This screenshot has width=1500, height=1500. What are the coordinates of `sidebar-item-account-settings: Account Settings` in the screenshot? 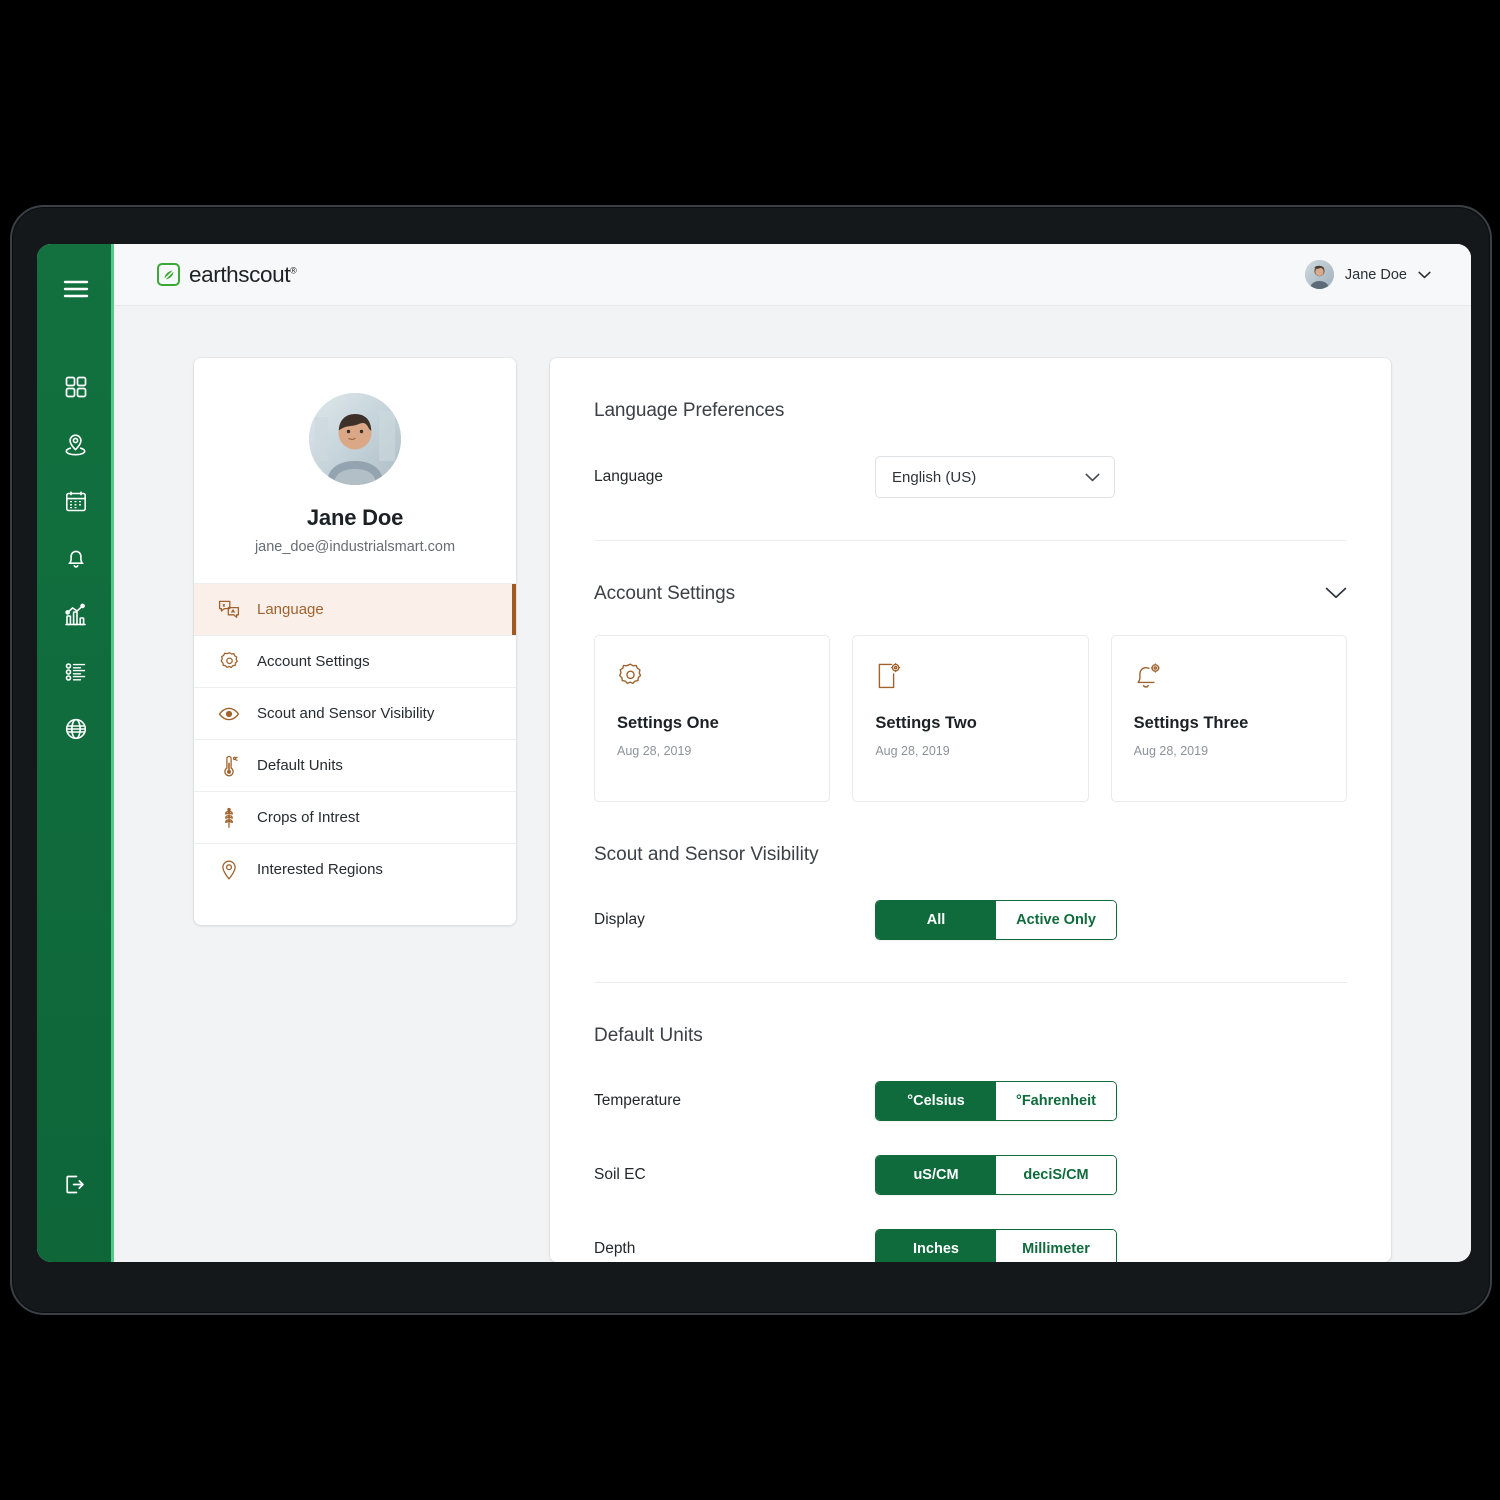 It's located at (355, 661).